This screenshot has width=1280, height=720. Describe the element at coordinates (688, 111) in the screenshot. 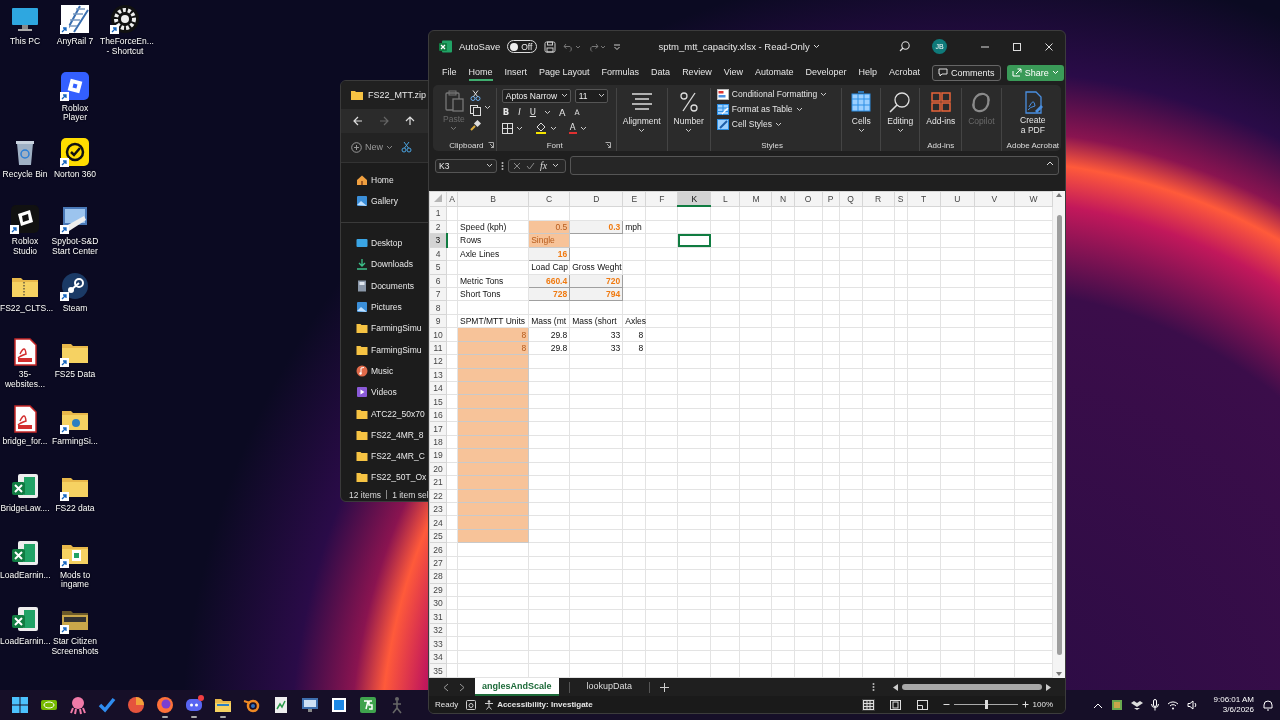

I see `ribbon-button: Number` at that location.